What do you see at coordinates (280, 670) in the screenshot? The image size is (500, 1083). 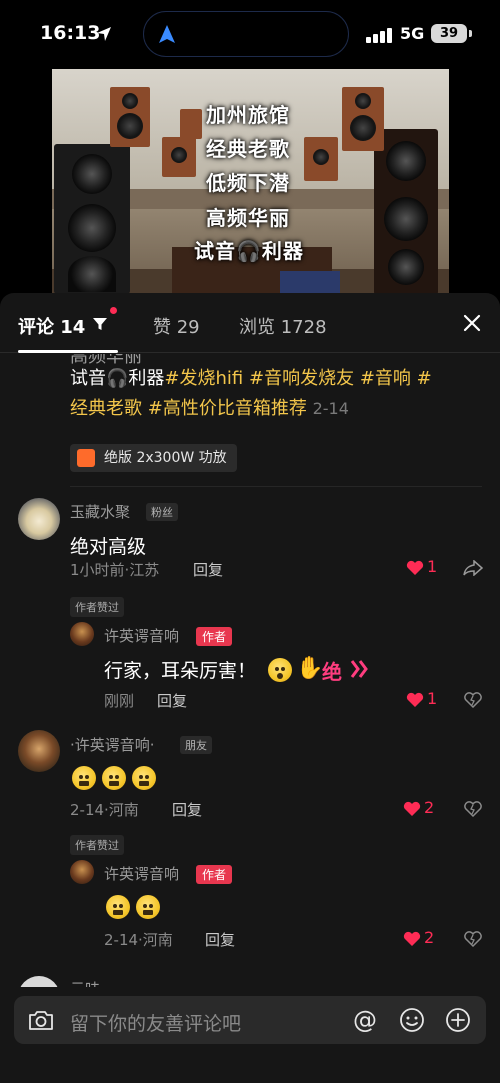 I see `shocked-emoji-icon` at bounding box center [280, 670].